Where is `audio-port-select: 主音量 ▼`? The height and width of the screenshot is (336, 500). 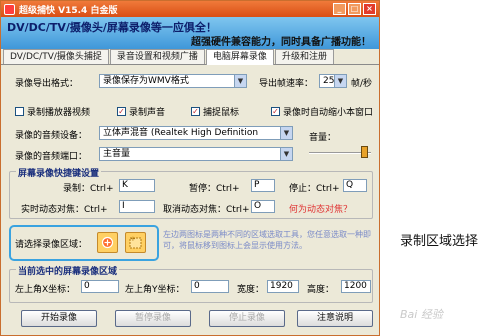
audio-port-select: 主音量 ▼ is located at coordinates (196, 154).